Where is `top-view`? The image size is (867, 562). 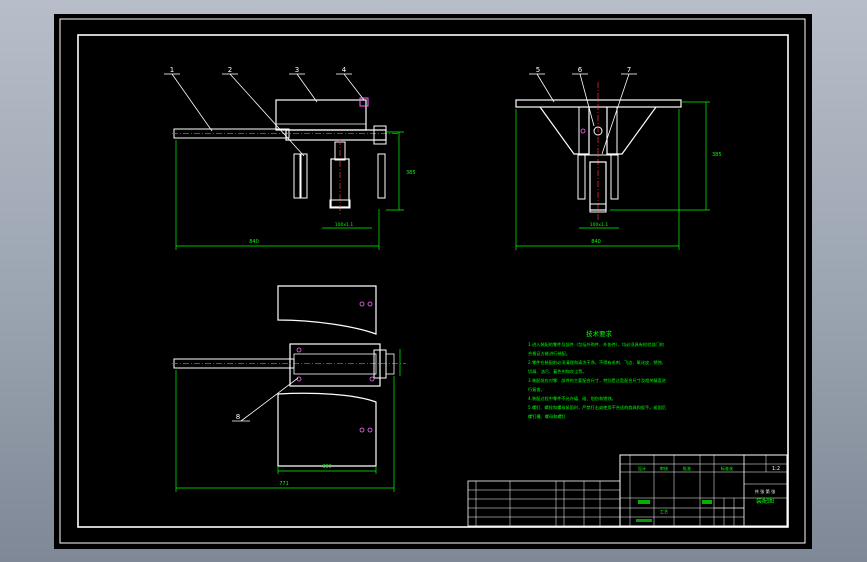
top-view is located at coordinates (289, 388).